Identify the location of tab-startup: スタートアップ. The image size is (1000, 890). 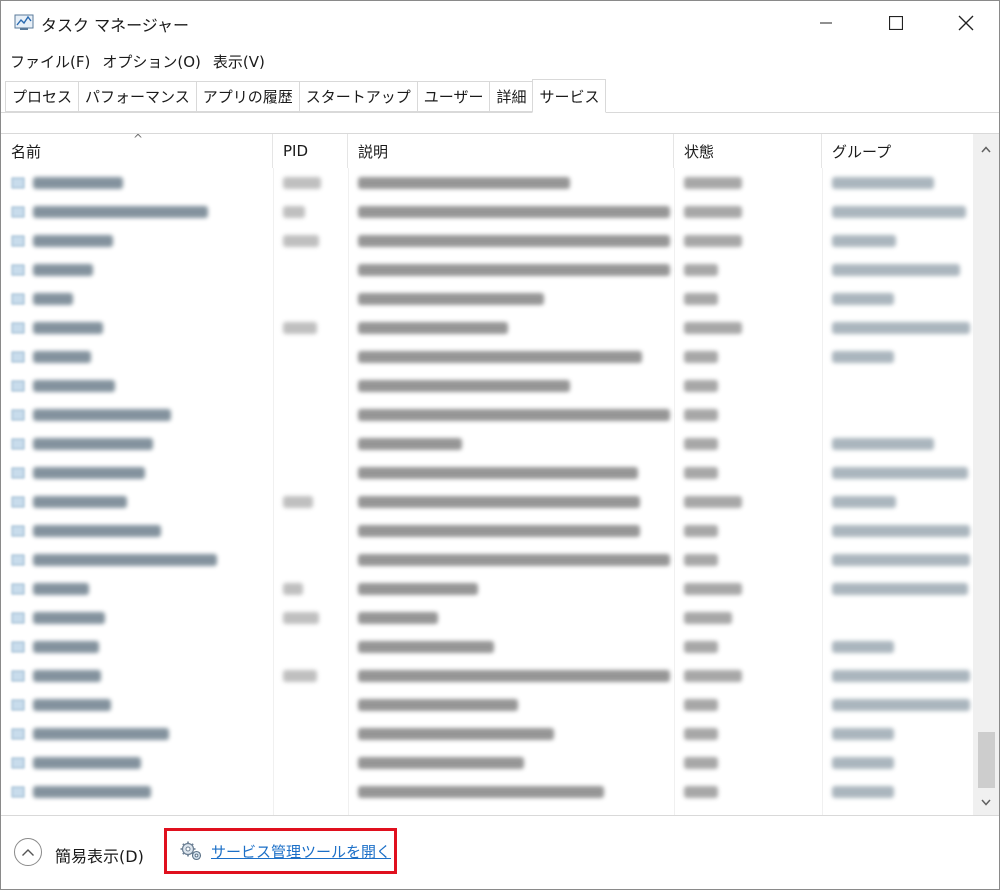
(357, 96).